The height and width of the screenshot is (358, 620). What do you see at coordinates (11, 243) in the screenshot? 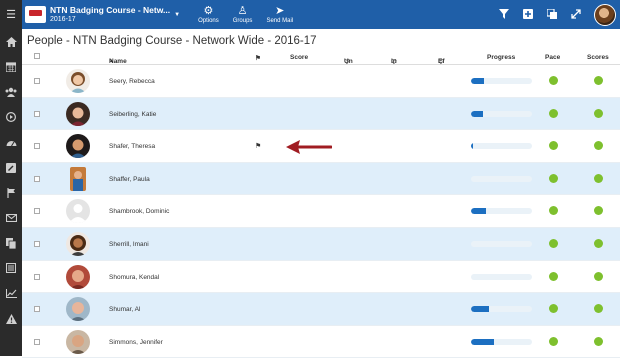
I see `documents-icon` at bounding box center [11, 243].